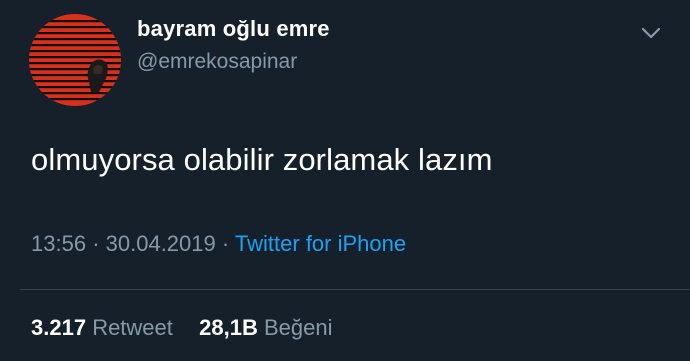 The height and width of the screenshot is (361, 690). Describe the element at coordinates (233, 29) in the screenshot. I see `display-name: bayram oğlu emre` at that location.